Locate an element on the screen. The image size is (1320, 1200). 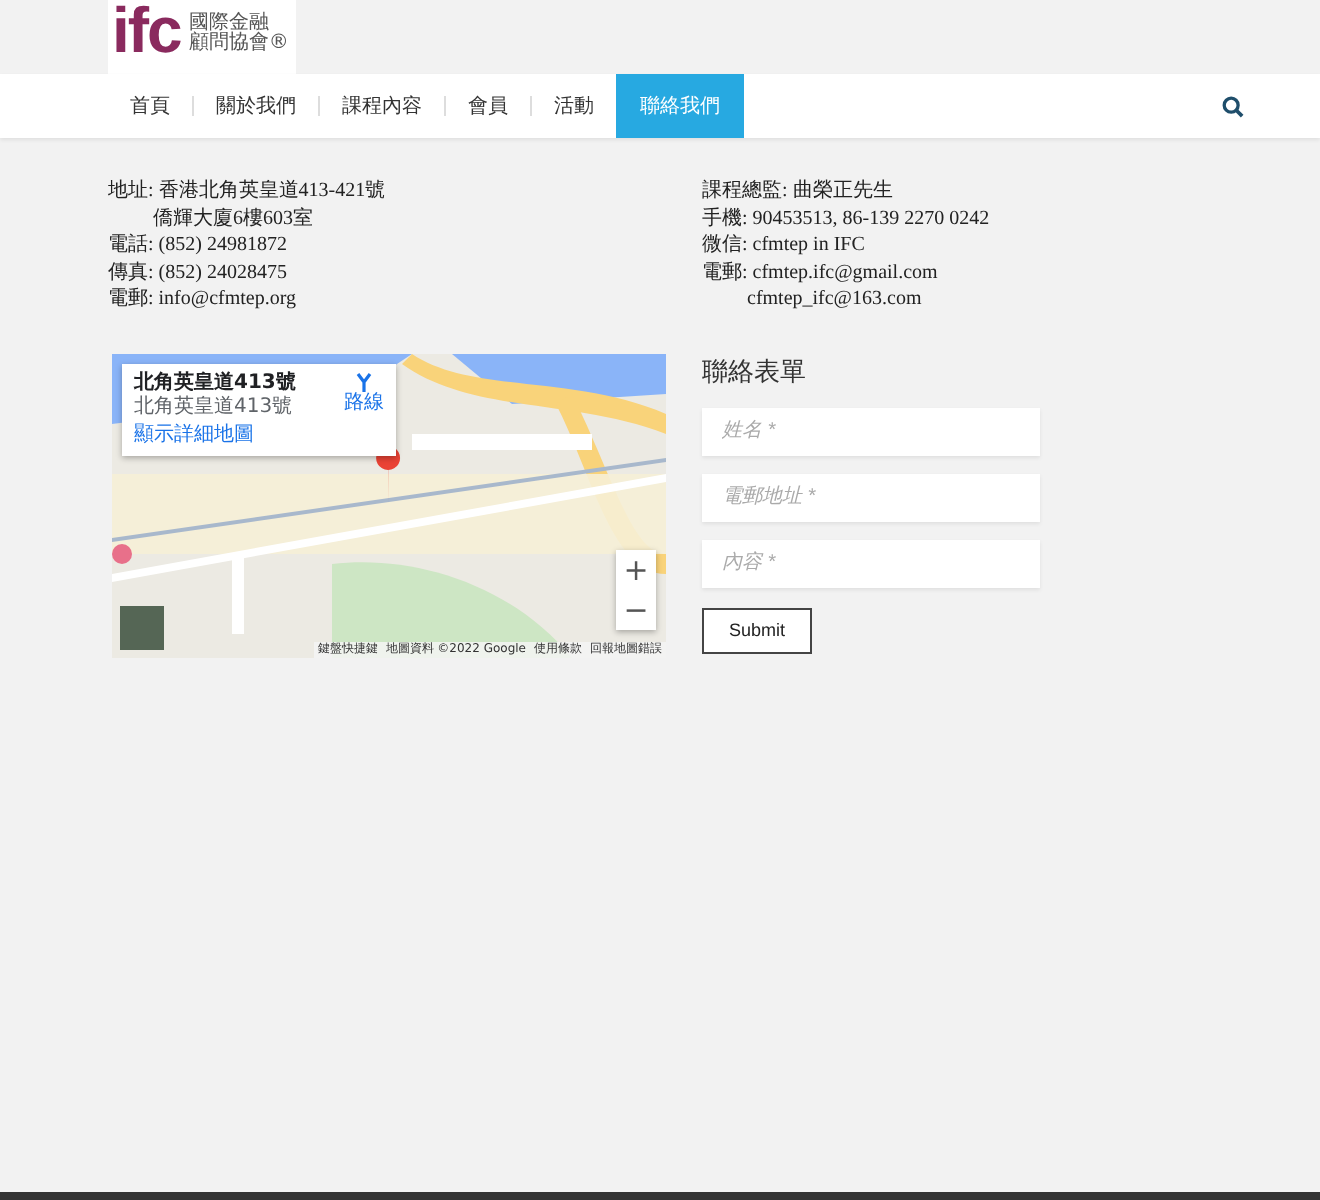
contact-line: 地址: 香港北角英皇道413-421號 is located at coordinates (248, 192).